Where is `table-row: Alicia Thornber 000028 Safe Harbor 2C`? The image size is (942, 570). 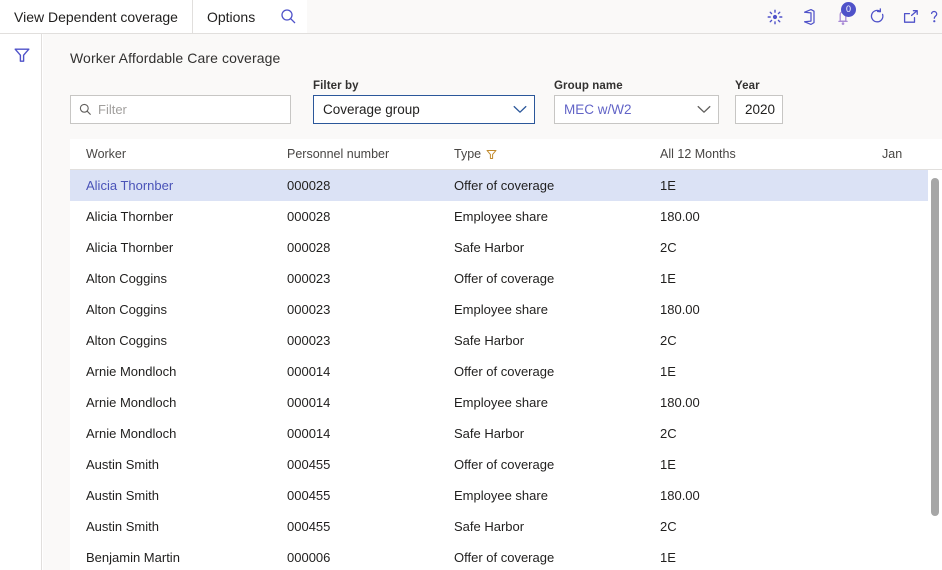 table-row: Alicia Thornber 000028 Safe Harbor 2C is located at coordinates (506, 247).